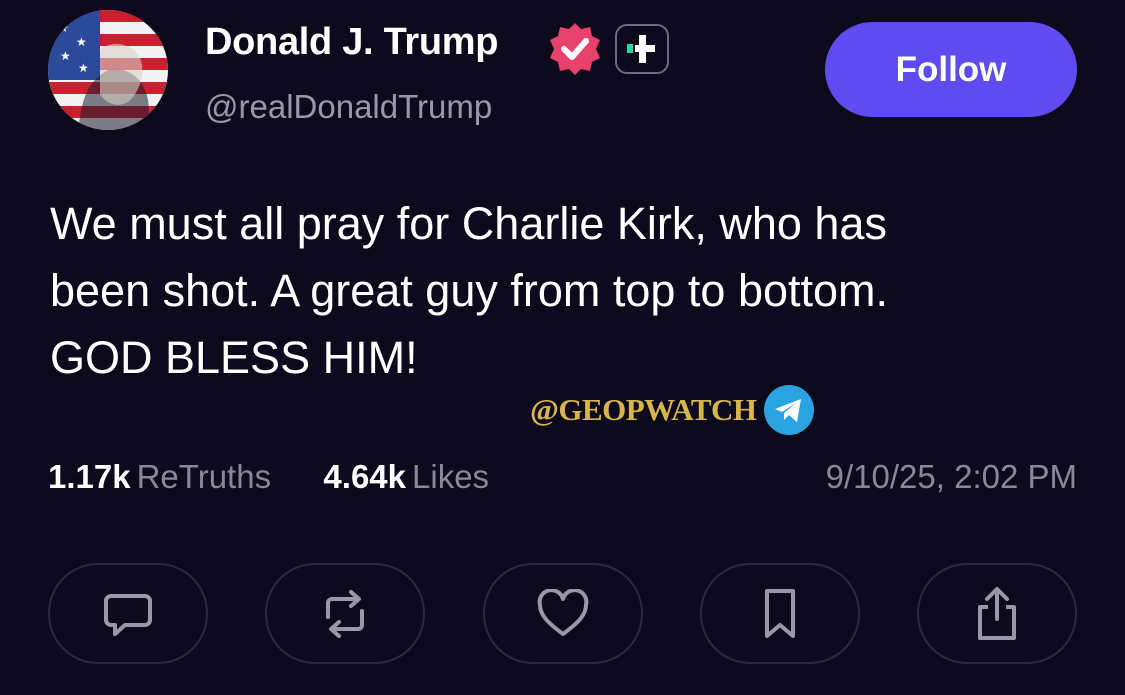 This screenshot has height=695, width=1125. I want to click on repost-icon, so click(345, 613).